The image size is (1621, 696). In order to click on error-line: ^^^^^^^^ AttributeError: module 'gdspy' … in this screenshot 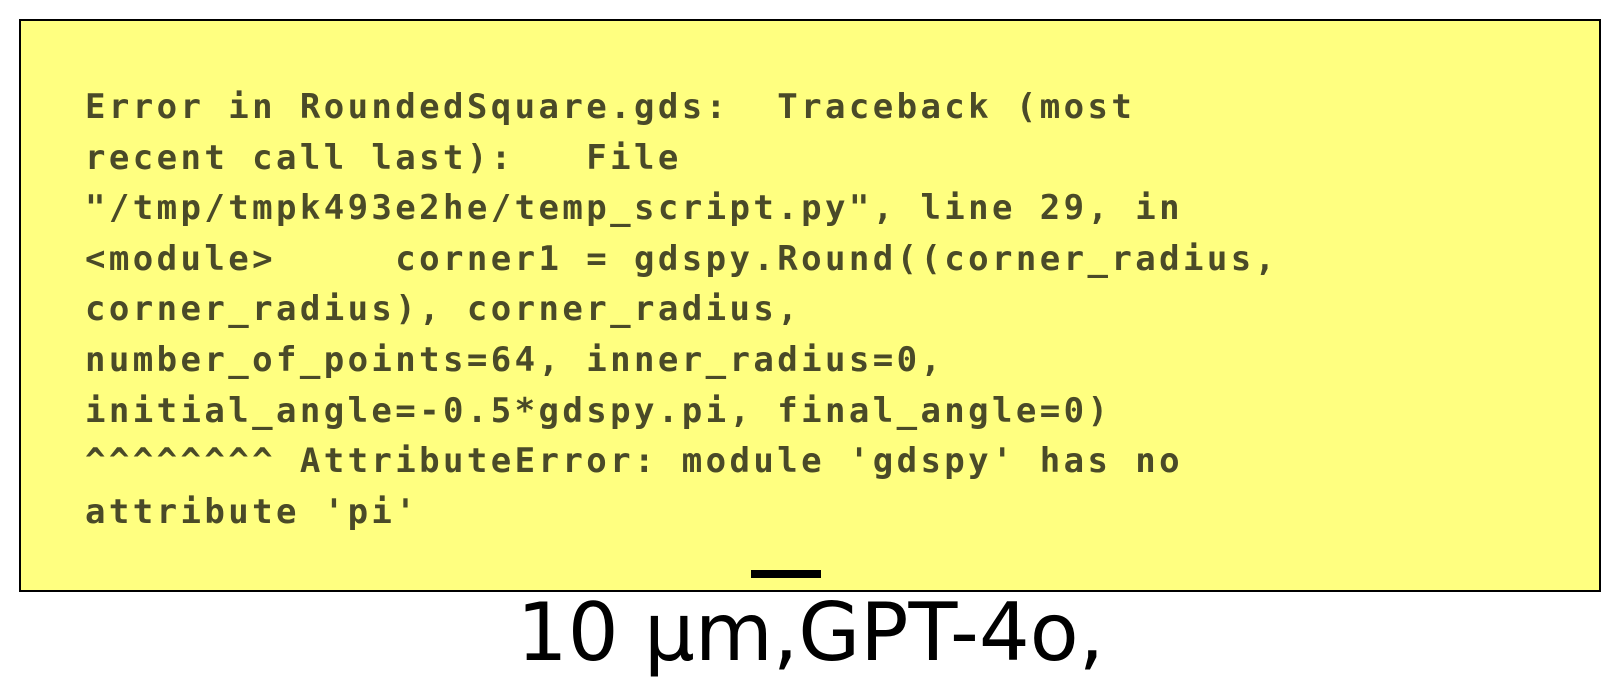, I will do `click(634, 461)`.